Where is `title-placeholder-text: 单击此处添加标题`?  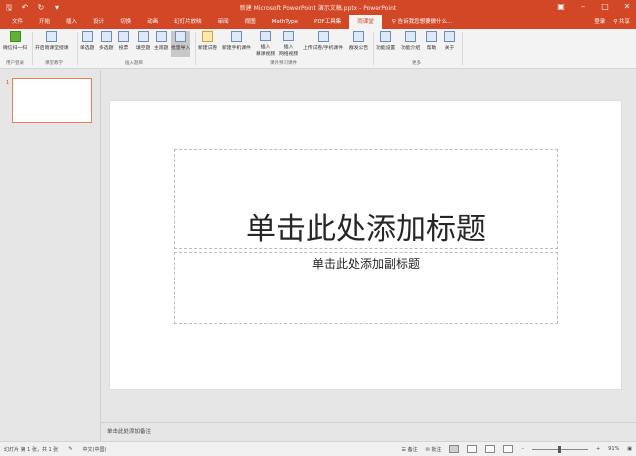
title-placeholder-text: 单击此处添加标题 is located at coordinates (366, 229).